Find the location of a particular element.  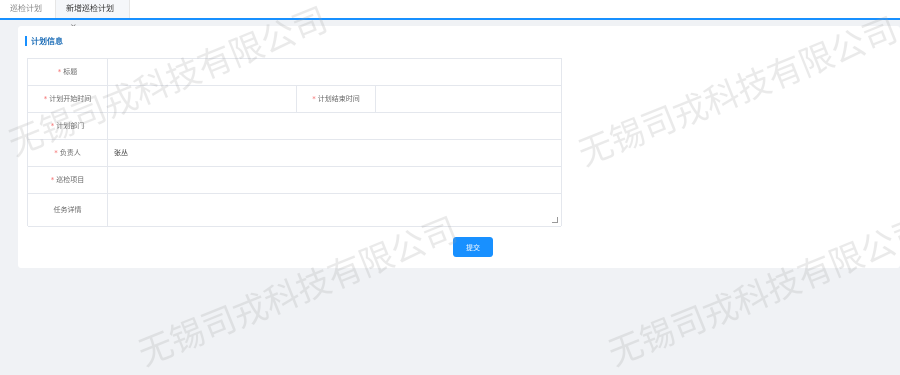

resize-handle-icon is located at coordinates (555, 220).